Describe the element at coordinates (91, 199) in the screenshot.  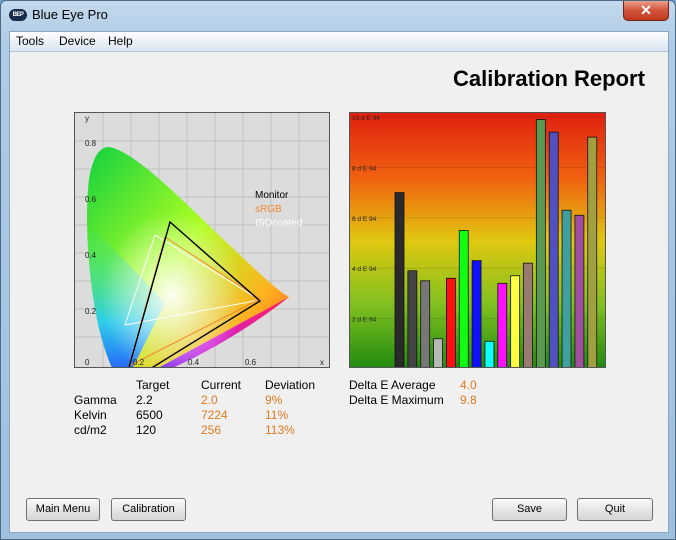
I see `y-tick-label: 0.6` at that location.